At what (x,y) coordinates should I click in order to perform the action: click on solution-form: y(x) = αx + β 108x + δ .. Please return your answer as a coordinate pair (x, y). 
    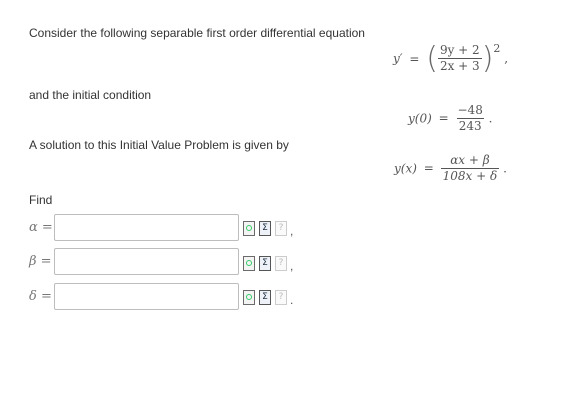
    Looking at the image, I should click on (450, 168).